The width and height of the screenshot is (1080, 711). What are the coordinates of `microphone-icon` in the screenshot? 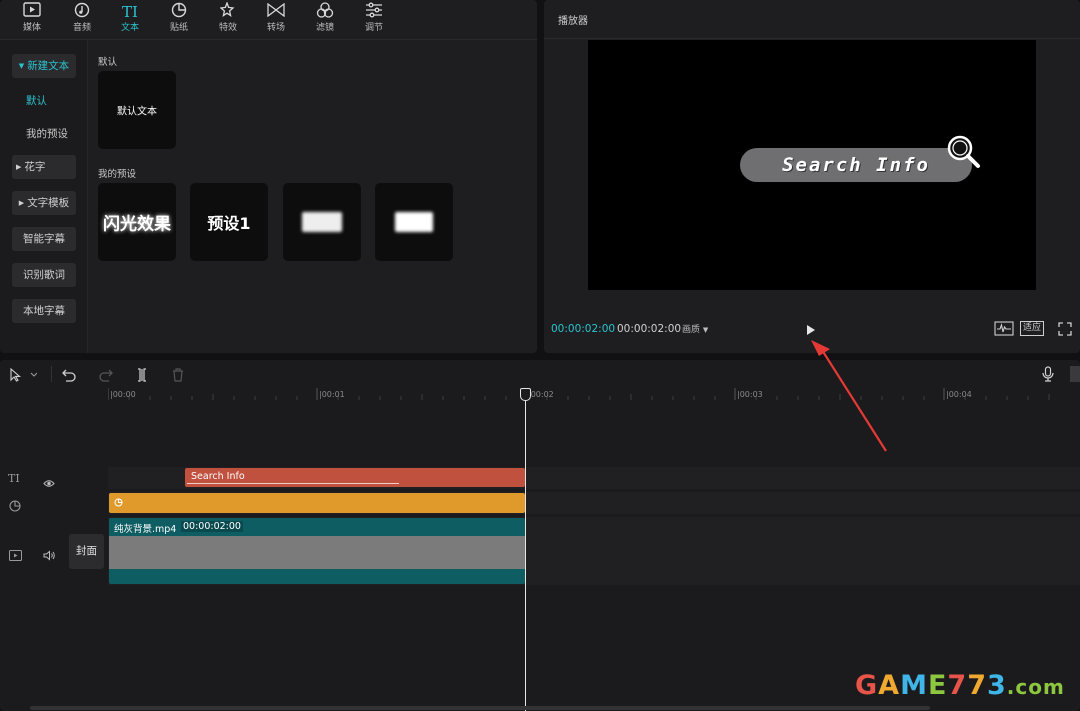 It's located at (1048, 374).